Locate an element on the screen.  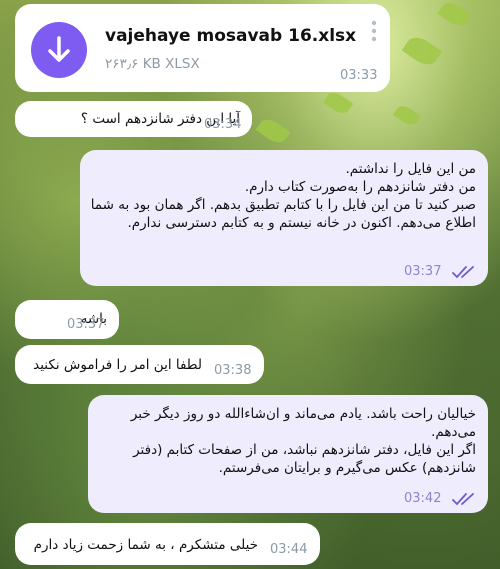
message-time: 03:33 is located at coordinates (359, 75).